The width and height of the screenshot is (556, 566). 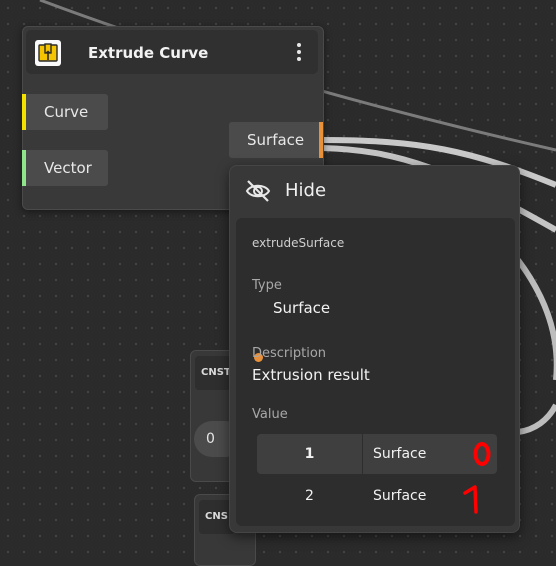 I want to click on description-label: Description, so click(x=289, y=353).